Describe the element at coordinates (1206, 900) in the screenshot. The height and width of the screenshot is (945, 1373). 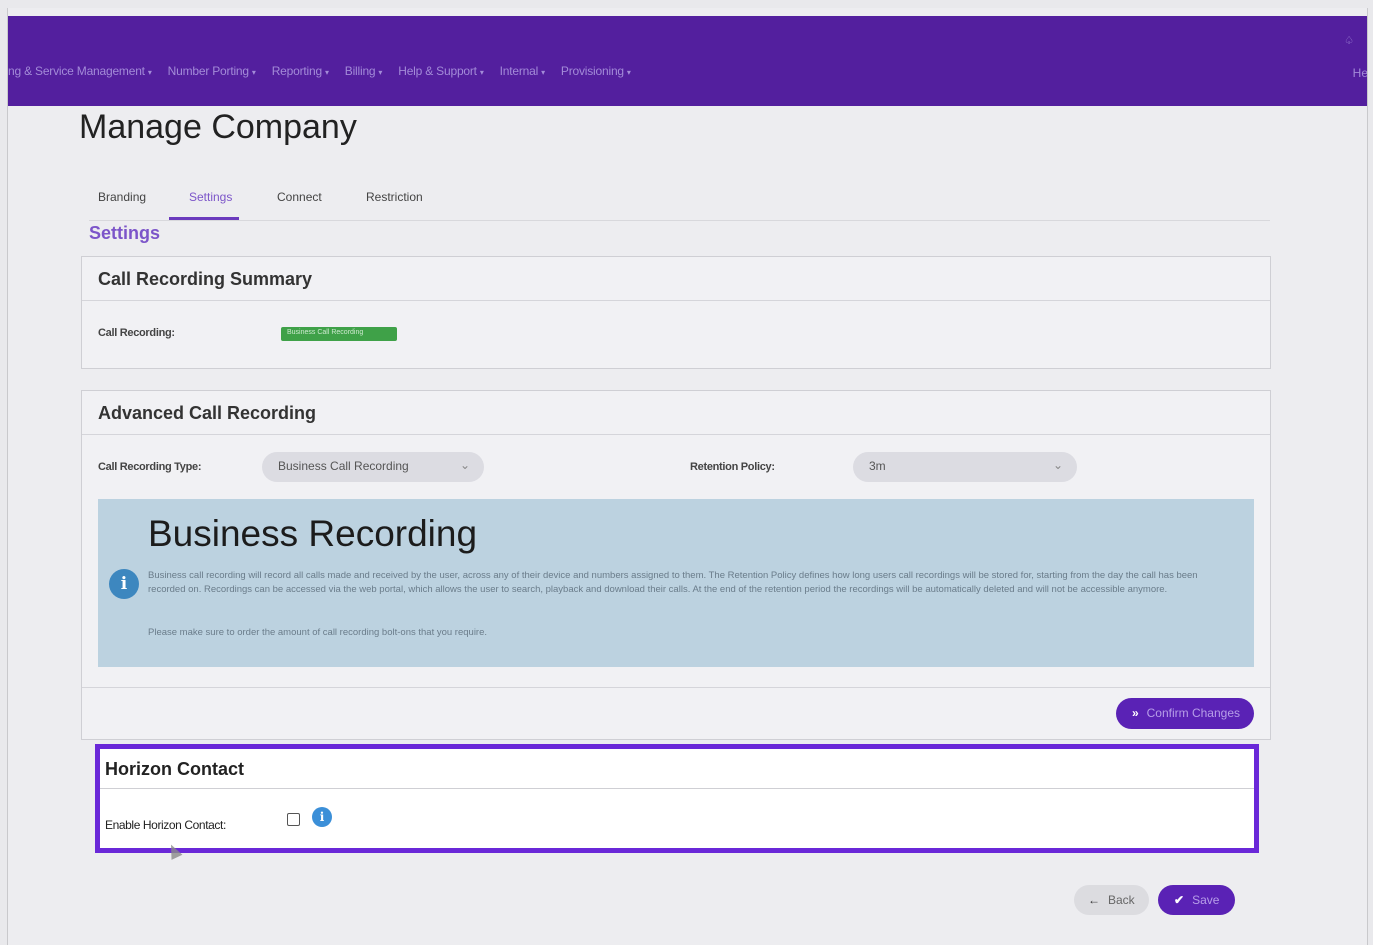
I see `button-label: Save` at that location.